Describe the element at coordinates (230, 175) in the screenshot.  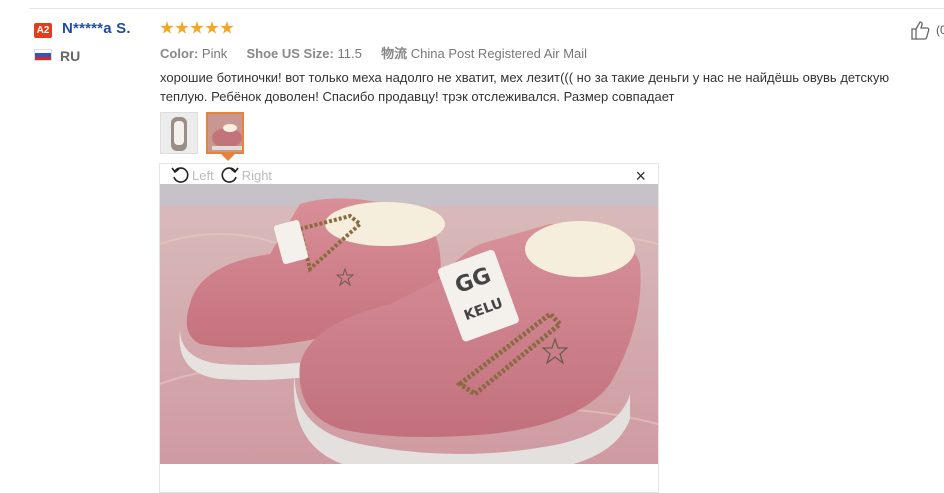
I see `rotate-right-icon` at that location.